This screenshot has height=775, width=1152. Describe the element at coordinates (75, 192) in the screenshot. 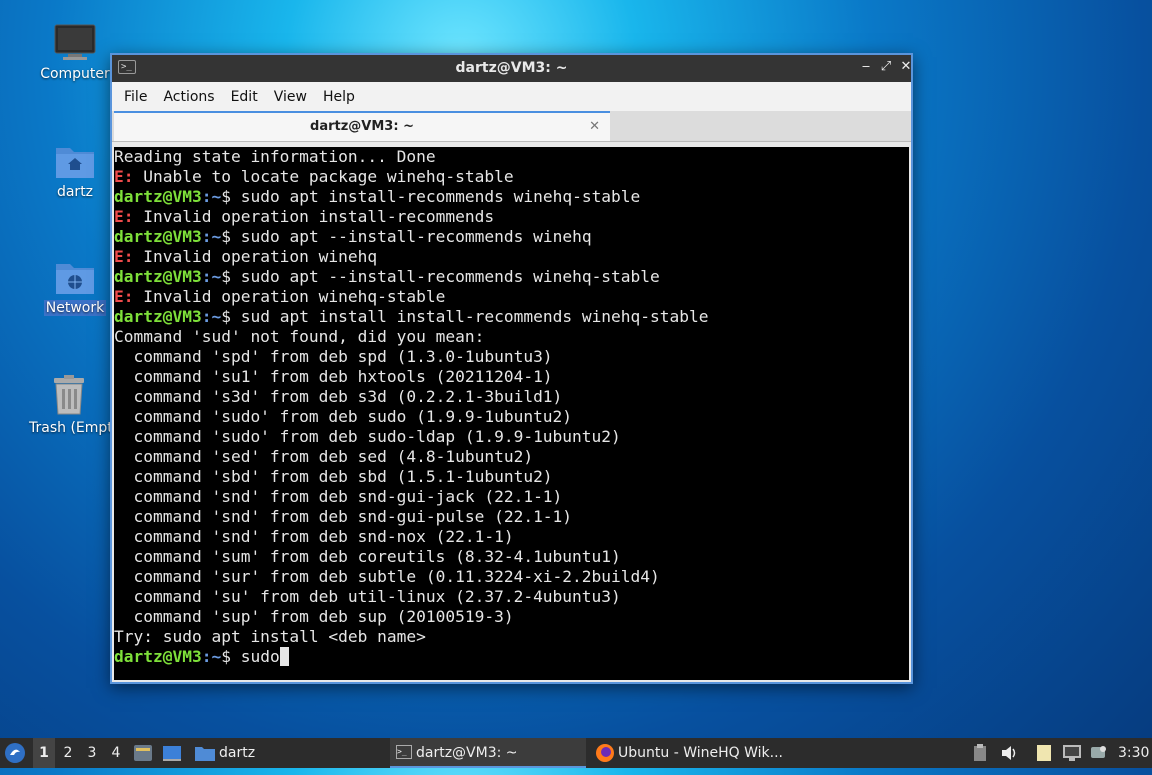

I see `desktop-label-home: dartz` at that location.